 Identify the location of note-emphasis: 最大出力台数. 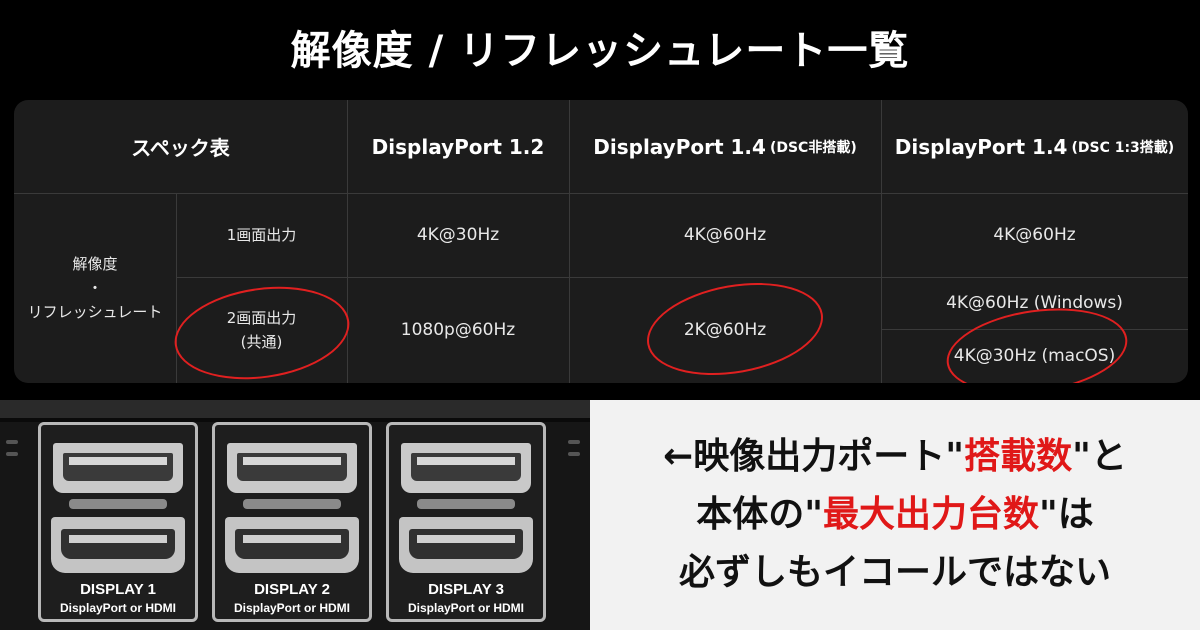
(930, 514).